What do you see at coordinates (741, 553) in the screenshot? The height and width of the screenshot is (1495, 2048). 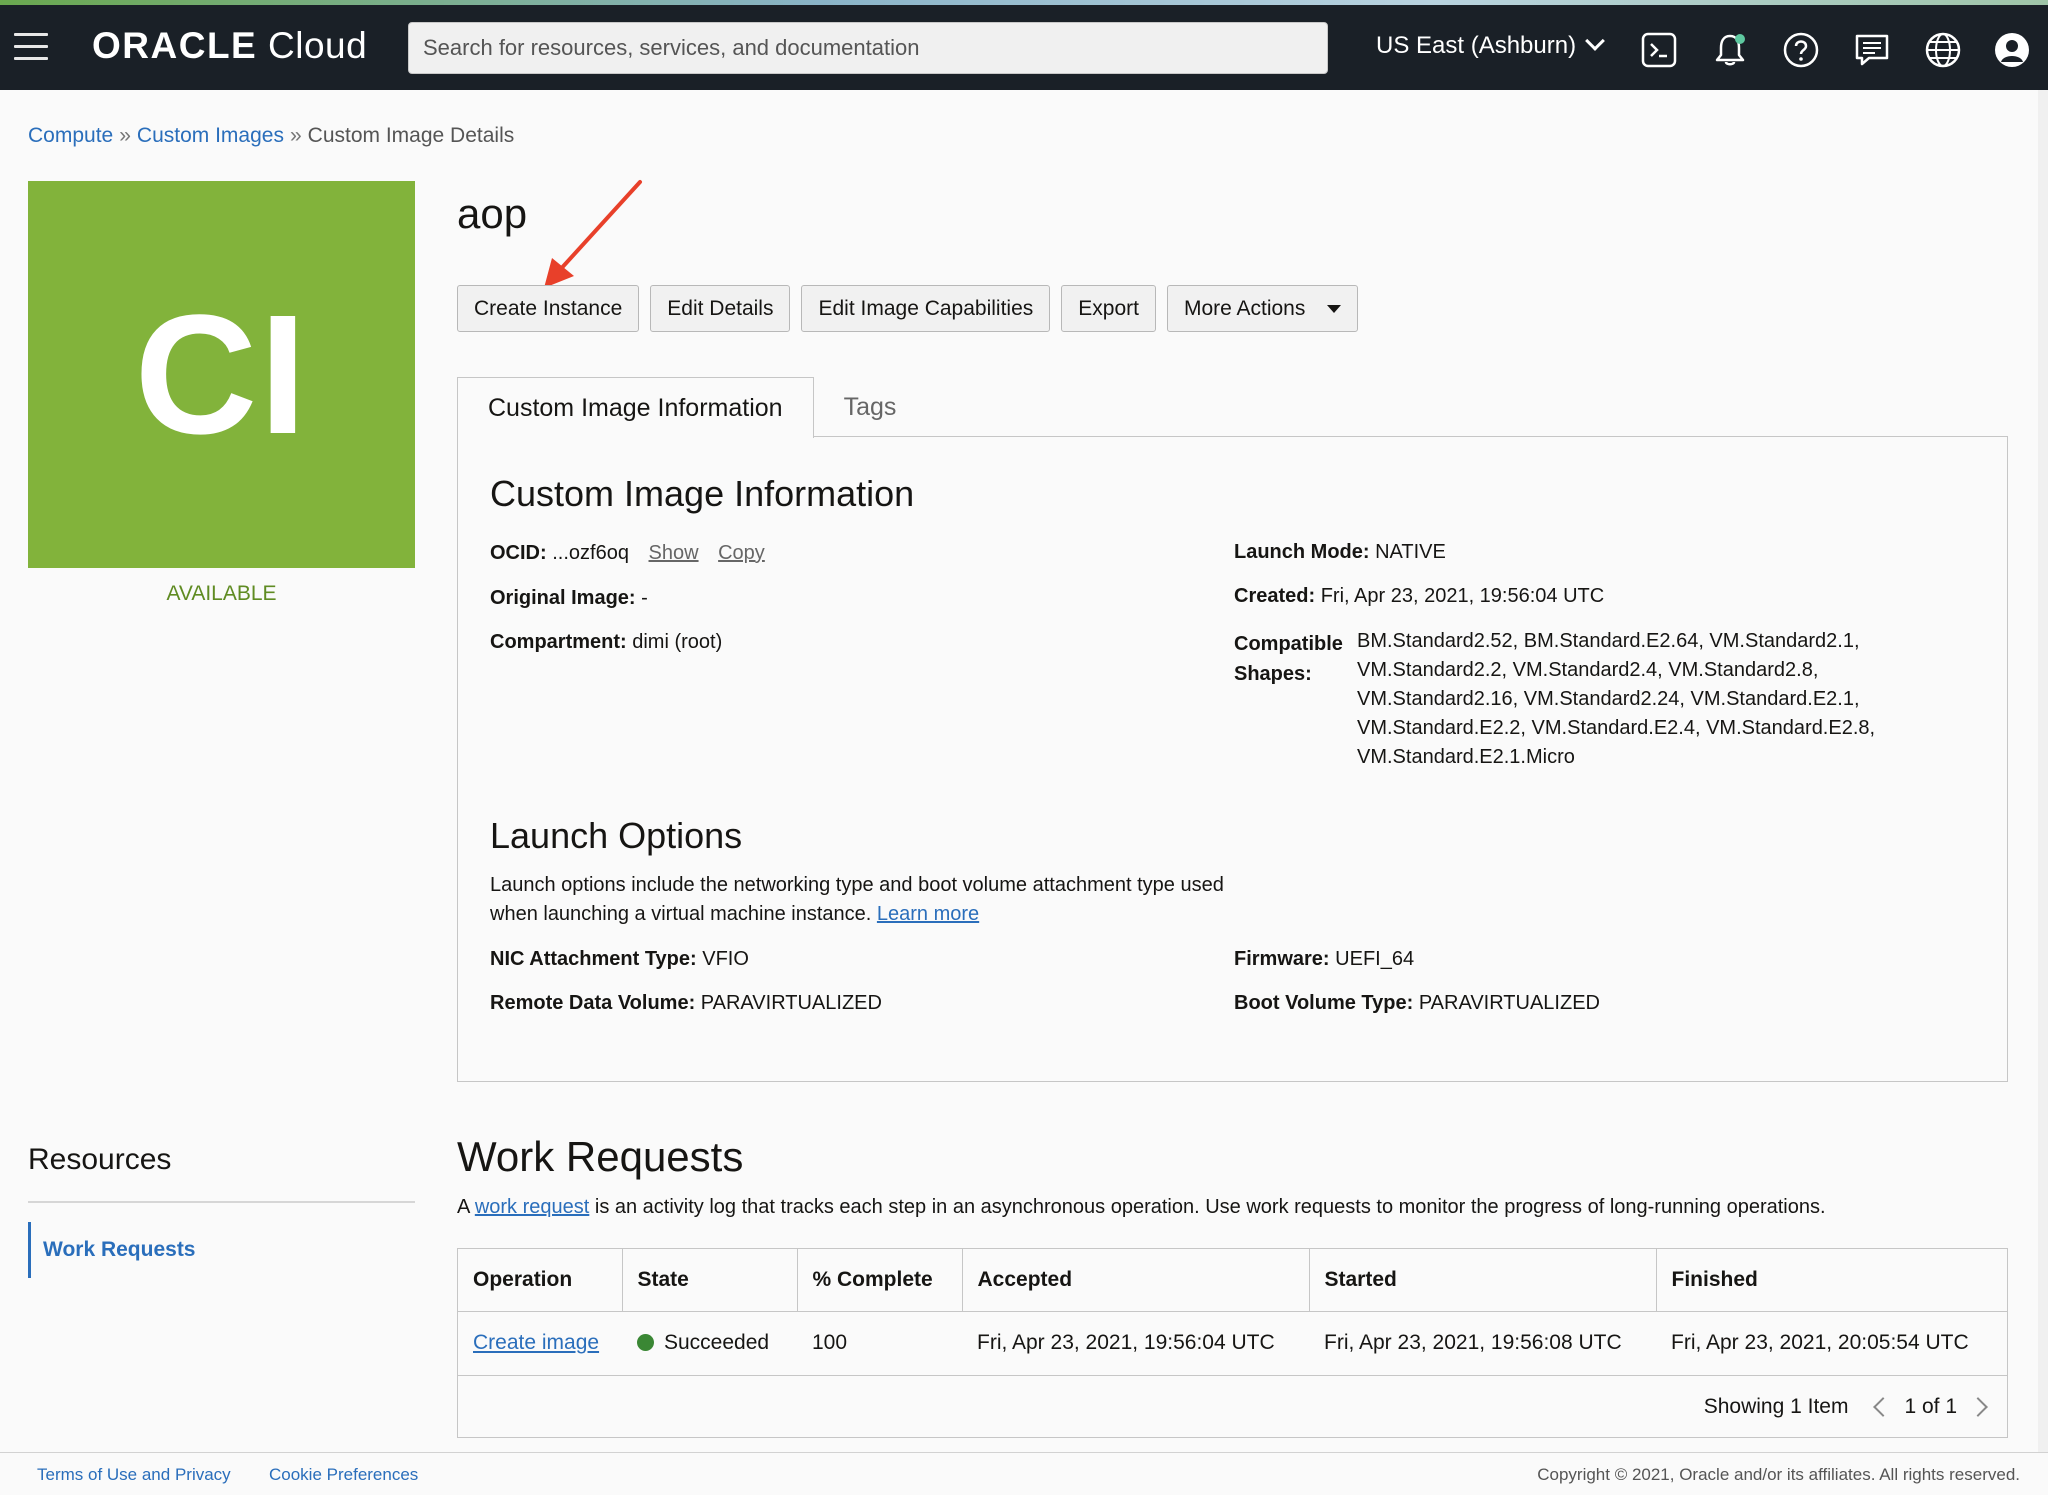 I see `ocid-copy-link: Copy` at bounding box center [741, 553].